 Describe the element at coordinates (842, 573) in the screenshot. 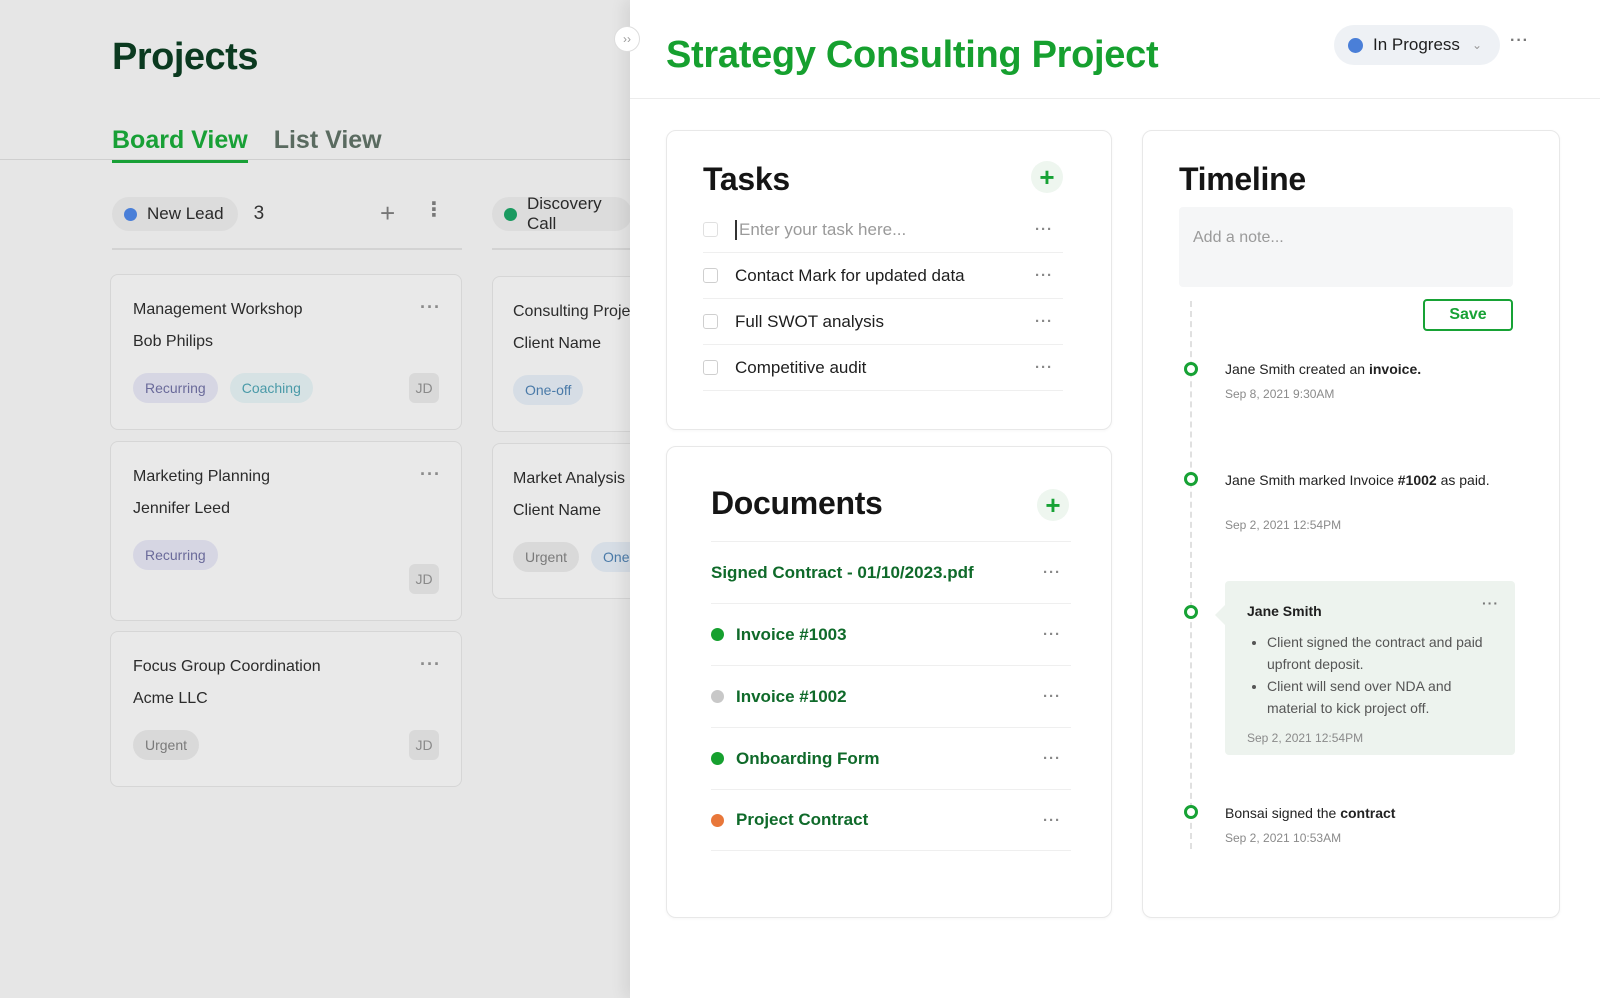

I see `document-link: Signed Contract - 01/10/2023.pdf` at that location.